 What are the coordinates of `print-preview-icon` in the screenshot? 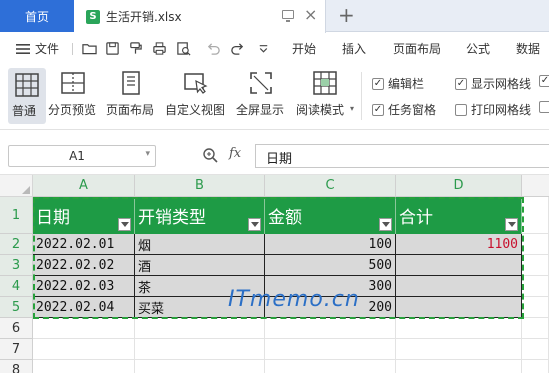 It's located at (183, 48).